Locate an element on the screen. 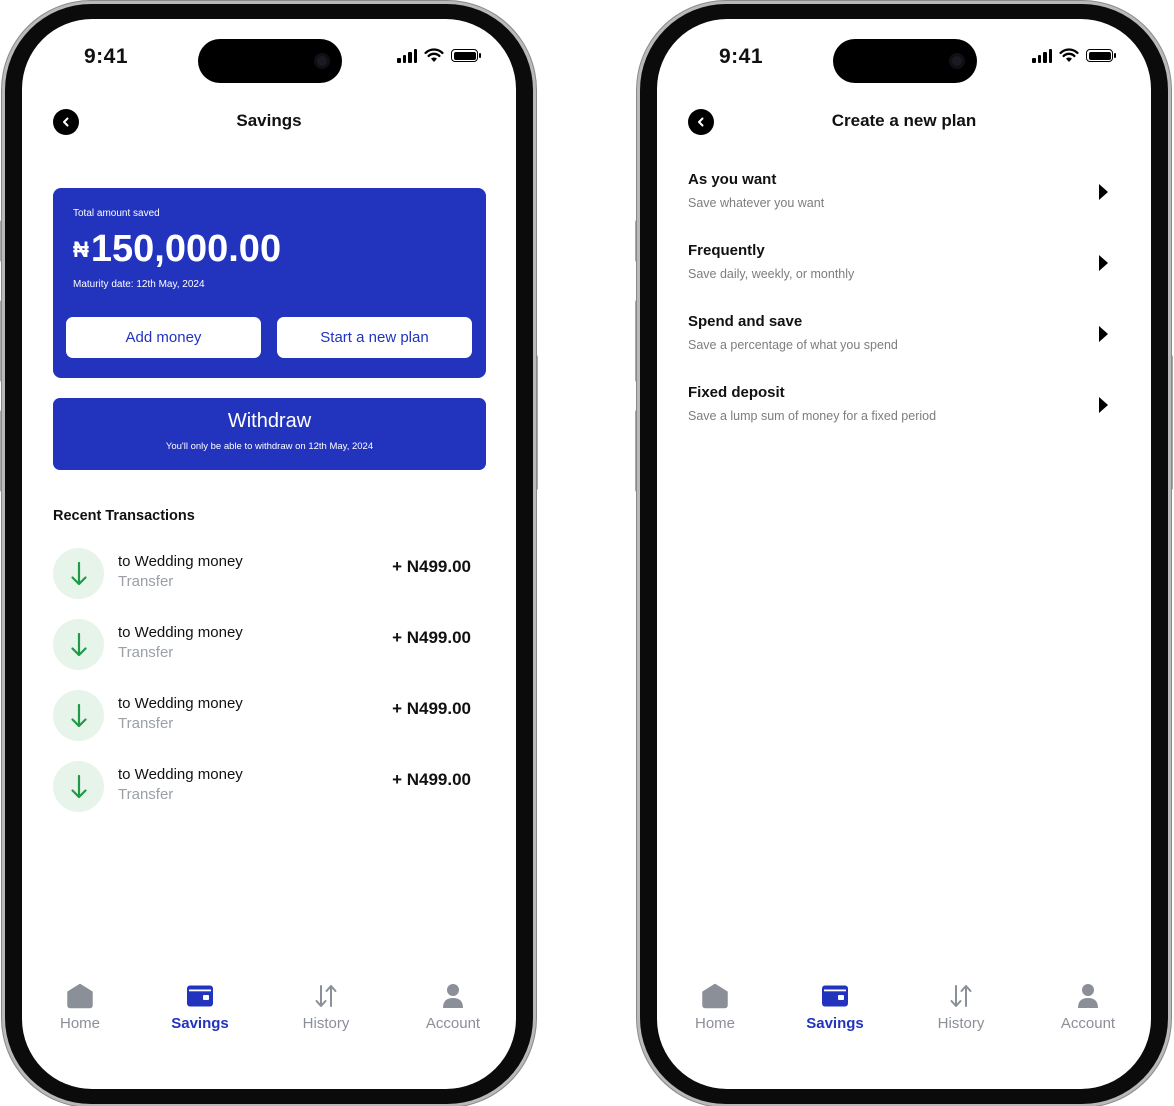 The image size is (1174, 1106). start-new-plan-button: Start a new plan is located at coordinates (374, 337).